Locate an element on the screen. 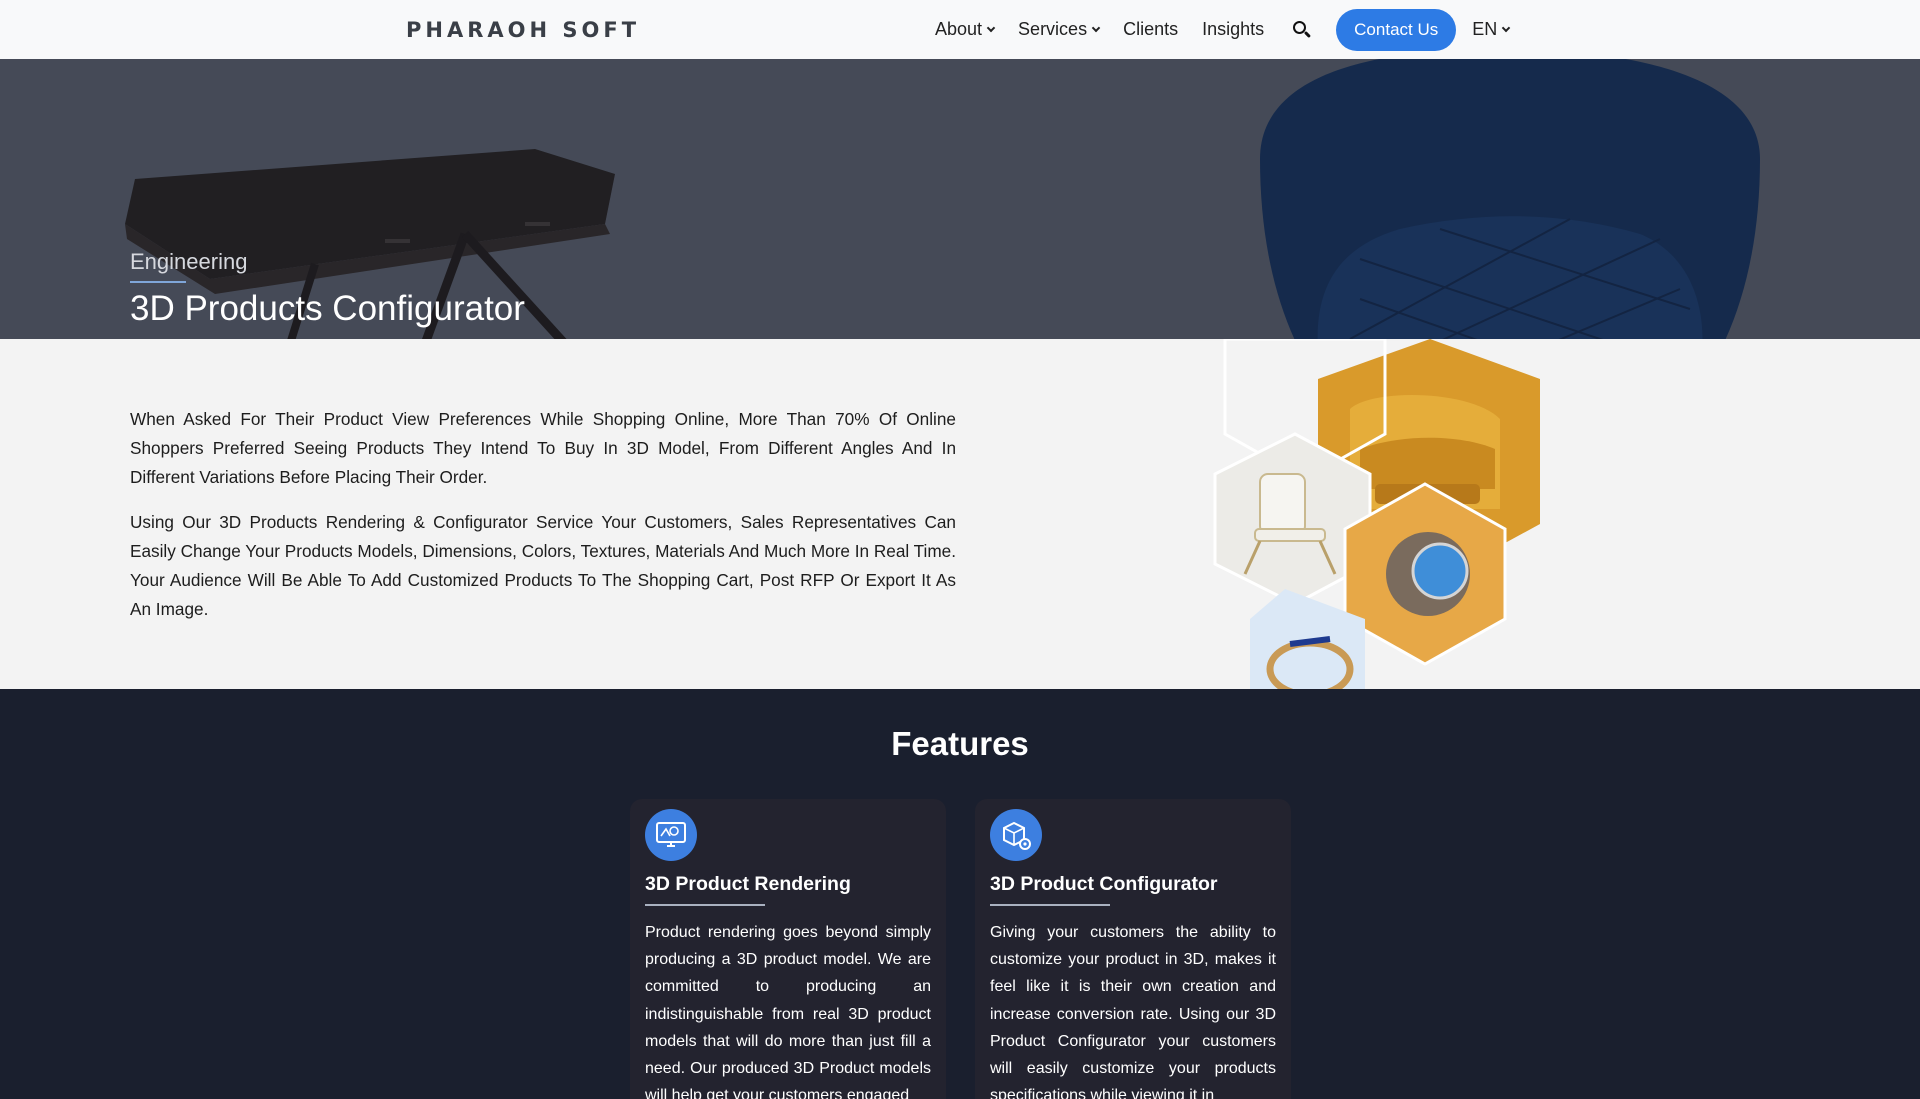 This screenshot has height=1099, width=1920. features-title: Features is located at coordinates (960, 743).